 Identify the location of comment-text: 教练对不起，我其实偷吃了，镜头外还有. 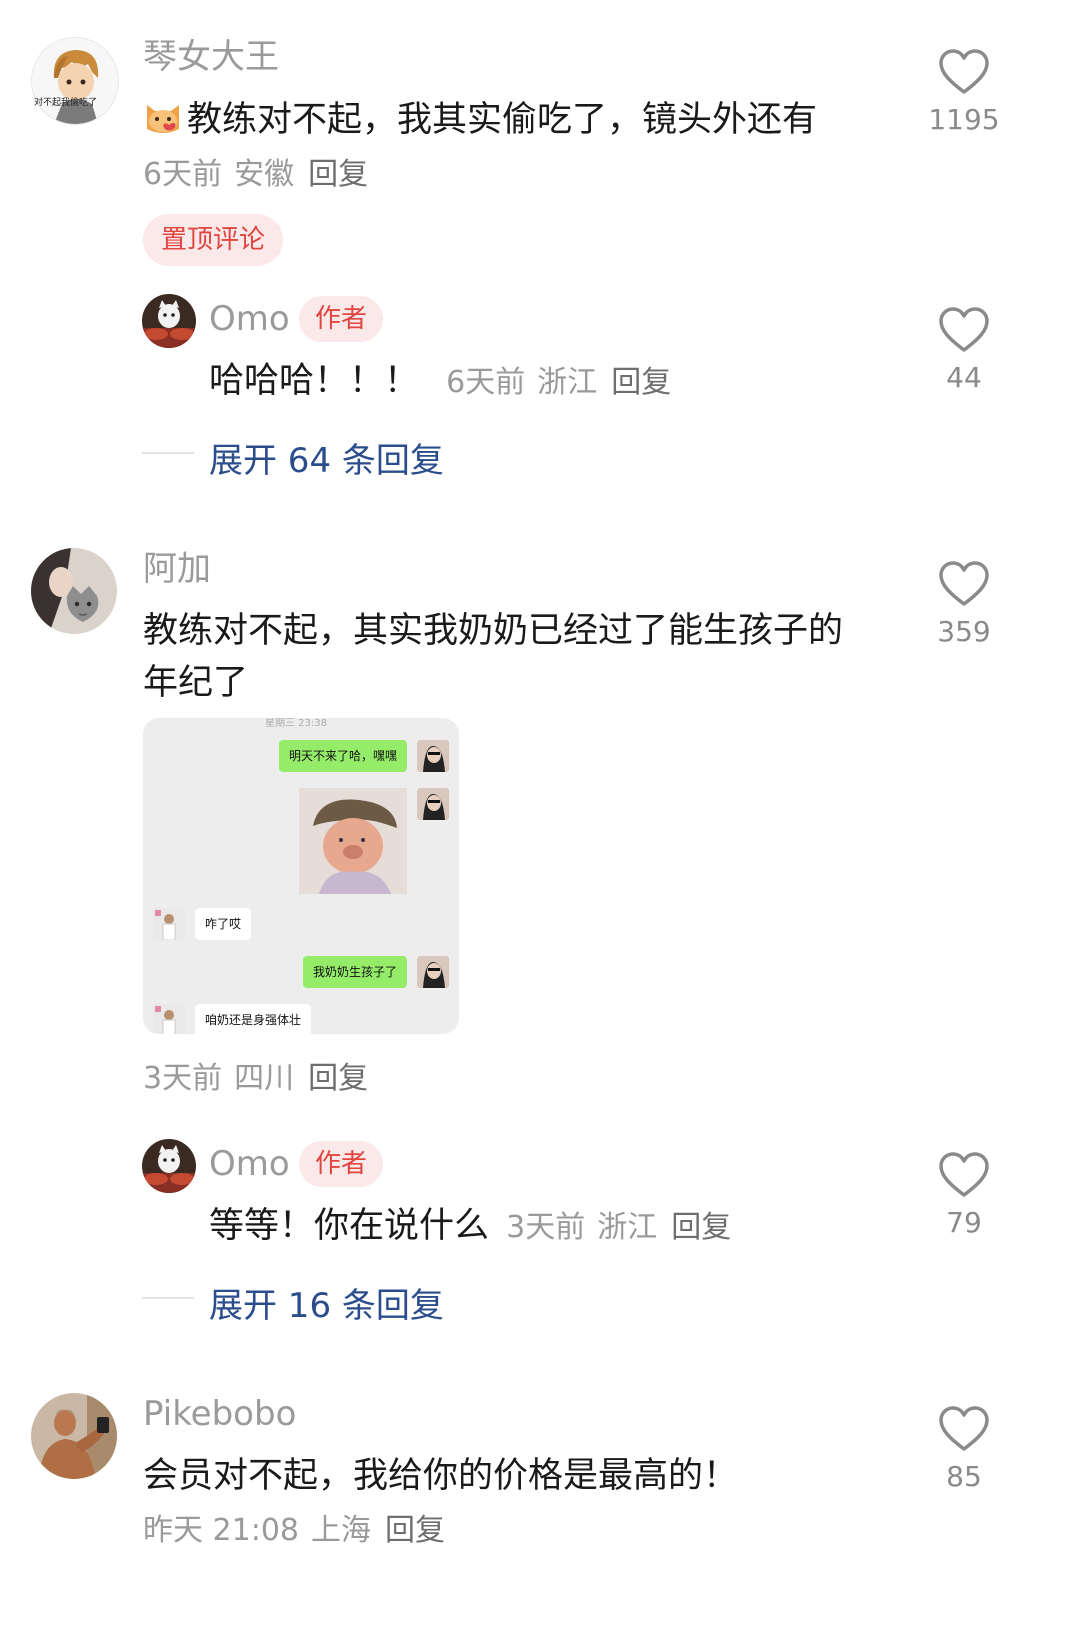
(523, 120).